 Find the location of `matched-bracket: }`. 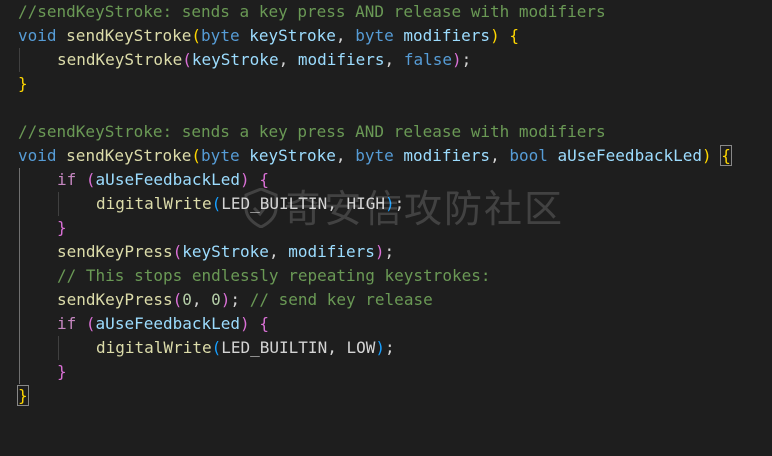

matched-bracket: } is located at coordinates (23, 395).